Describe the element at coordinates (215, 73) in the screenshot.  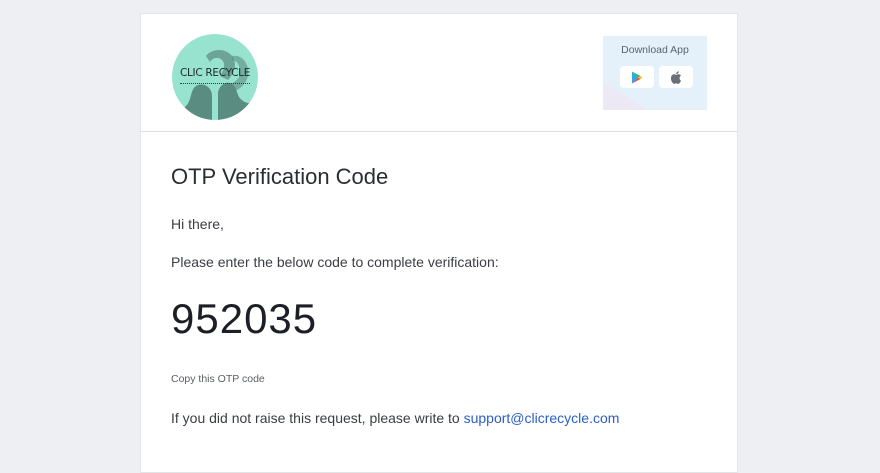
I see `brand-logo-text: CLIC RECYCLE` at that location.